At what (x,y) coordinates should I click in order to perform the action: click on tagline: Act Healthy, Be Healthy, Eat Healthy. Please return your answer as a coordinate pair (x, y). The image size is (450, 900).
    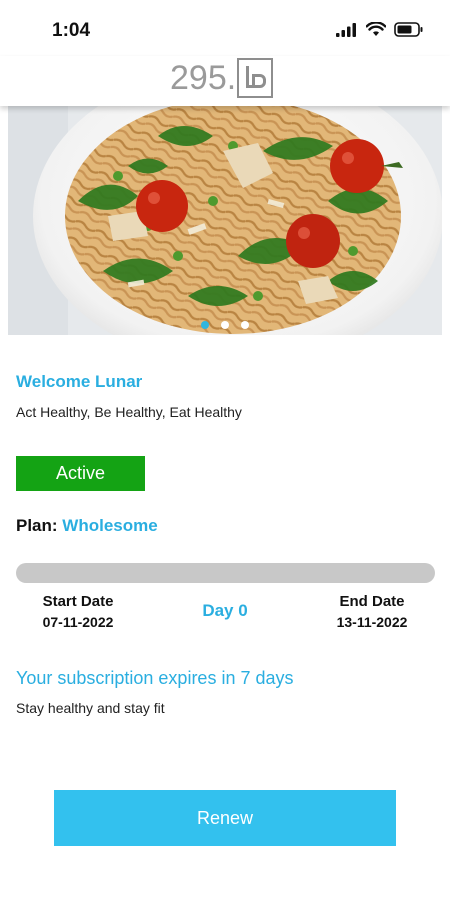
    Looking at the image, I should click on (129, 412).